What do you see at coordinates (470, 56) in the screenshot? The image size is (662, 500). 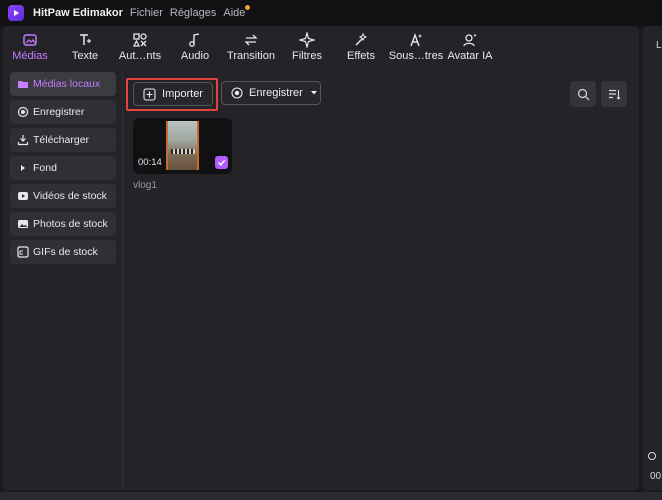 I see `tab-avatar-ia-label: Avatar IA` at bounding box center [470, 56].